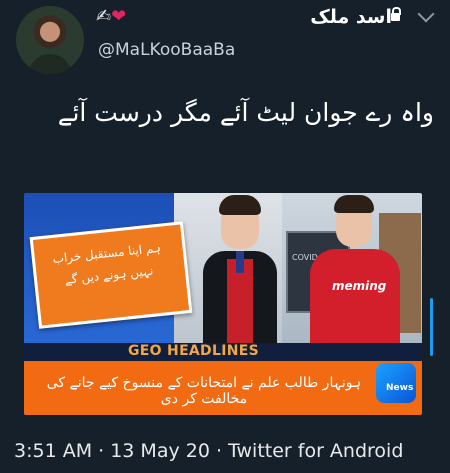 This screenshot has height=473, width=450. Describe the element at coordinates (104, 16) in the screenshot. I see `writing-hand-icon: ✍` at that location.